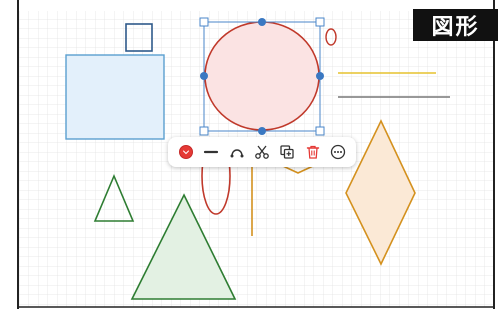  What do you see at coordinates (262, 22) in the screenshot?
I see `resize-handle-top` at bounding box center [262, 22].